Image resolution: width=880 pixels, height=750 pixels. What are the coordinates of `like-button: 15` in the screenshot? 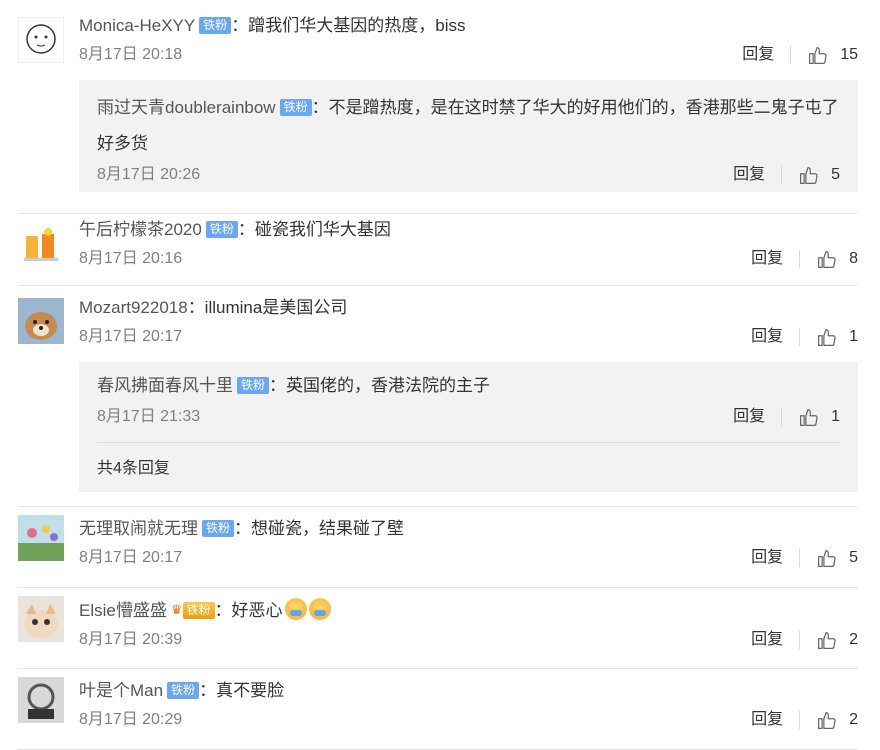 It's located at (832, 55).